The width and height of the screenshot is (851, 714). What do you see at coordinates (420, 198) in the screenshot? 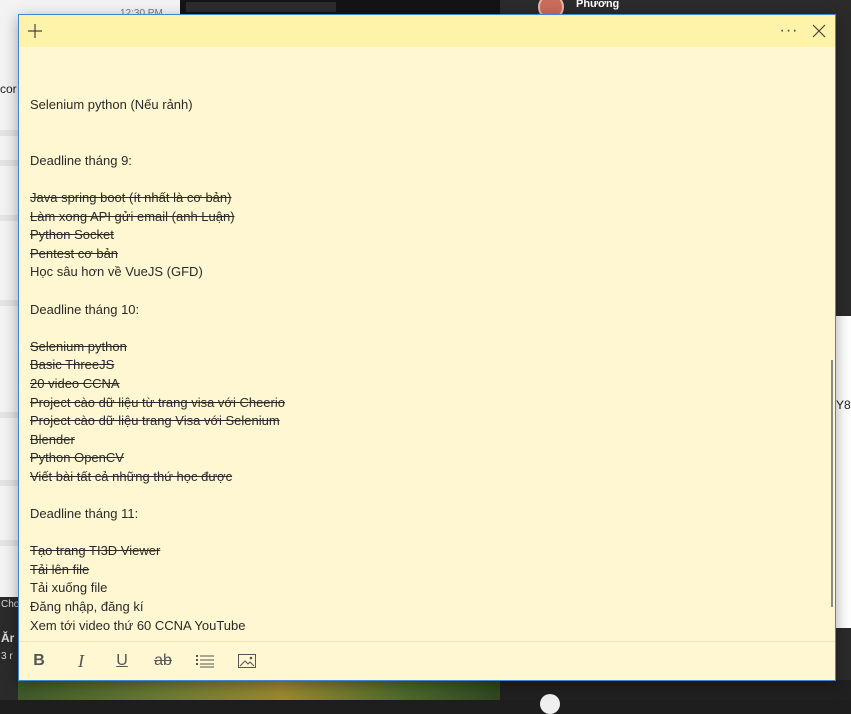
I see `note-line: Java spring boot (ít nhất là cơ bản)` at bounding box center [420, 198].